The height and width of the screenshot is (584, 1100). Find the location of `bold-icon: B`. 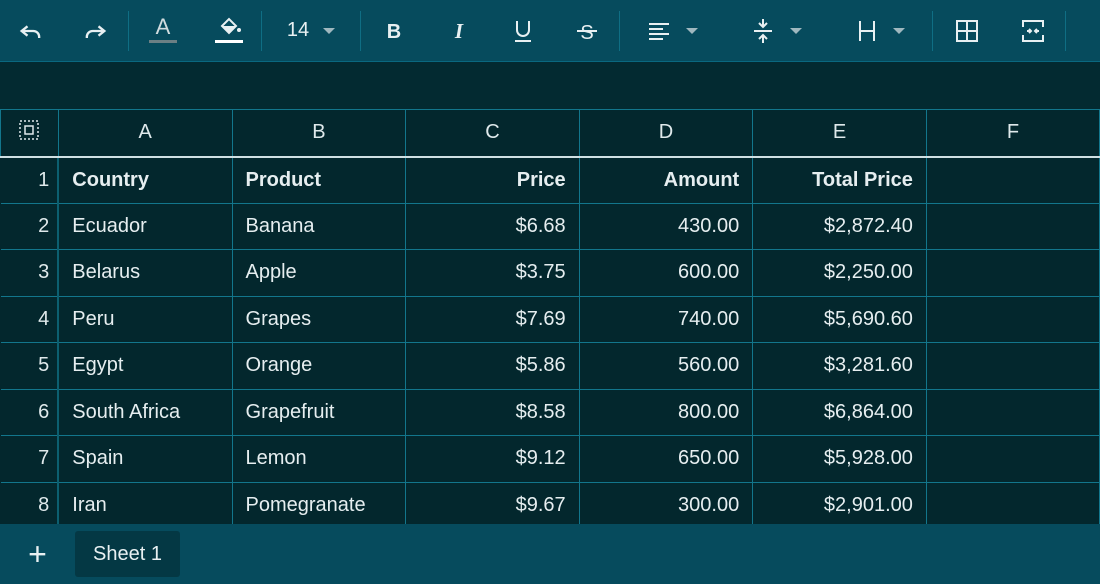

bold-icon: B is located at coordinates (394, 32).